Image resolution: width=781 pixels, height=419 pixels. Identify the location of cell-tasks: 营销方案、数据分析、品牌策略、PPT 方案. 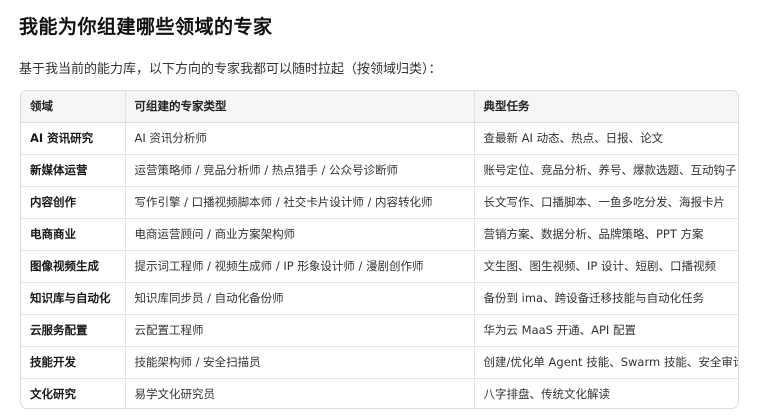
(606, 234).